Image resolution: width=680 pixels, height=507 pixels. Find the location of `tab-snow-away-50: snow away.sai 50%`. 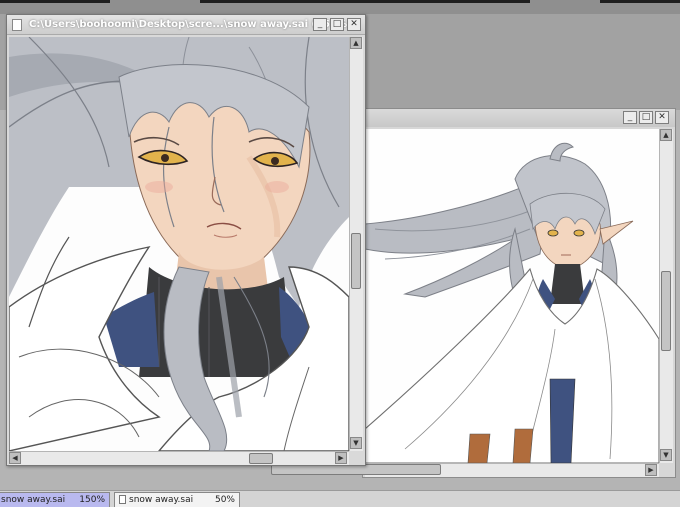

tab-snow-away-50: snow away.sai 50% is located at coordinates (177, 499).